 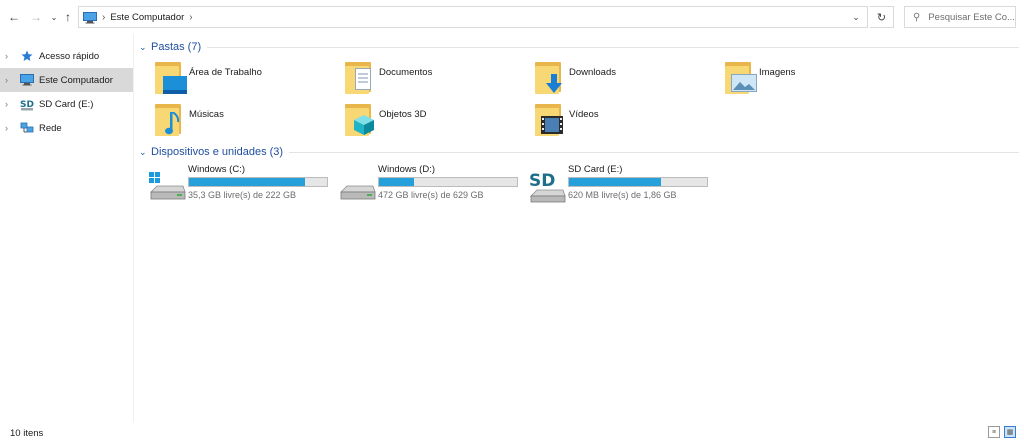 I want to click on documents-folder-icon, so click(x=360, y=78).